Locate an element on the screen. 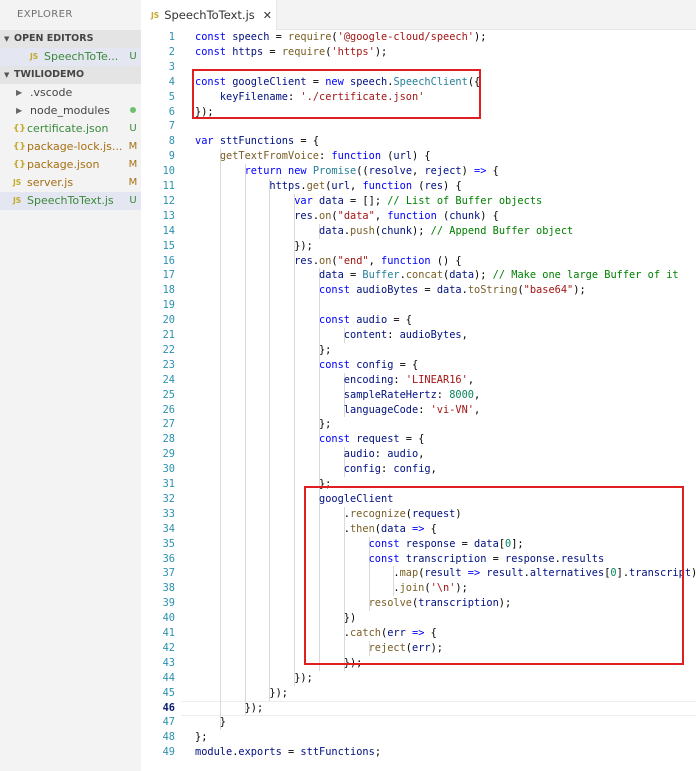 This screenshot has width=696, height=771. code-token: var is located at coordinates (307, 200).